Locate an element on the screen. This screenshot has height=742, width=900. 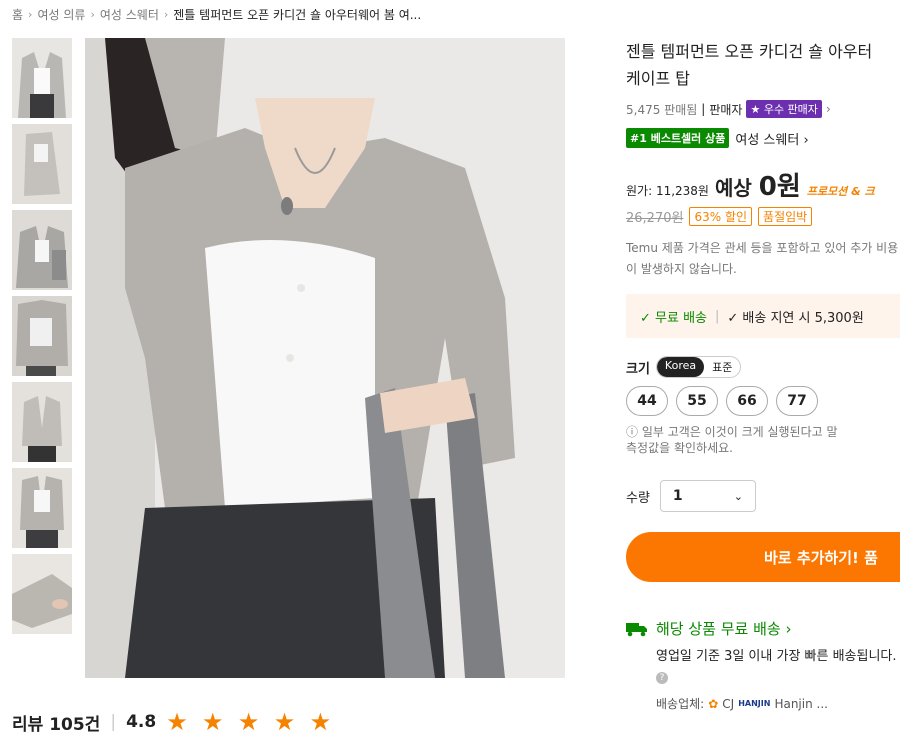
shipping-banner: ✓ 무료 배송 | ✓ 배송 지연 시 5,300원 is located at coordinates (763, 316).